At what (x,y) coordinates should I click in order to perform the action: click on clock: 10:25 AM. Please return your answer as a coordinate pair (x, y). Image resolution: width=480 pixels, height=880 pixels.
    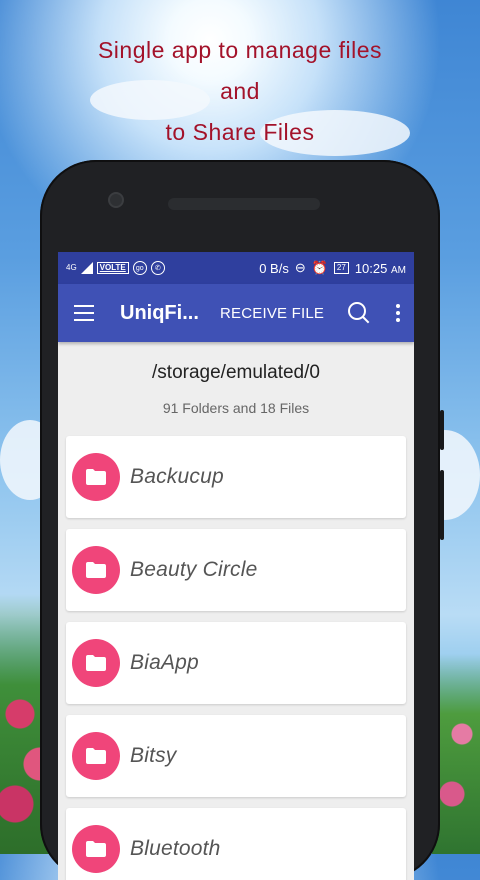
    Looking at the image, I should click on (380, 268).